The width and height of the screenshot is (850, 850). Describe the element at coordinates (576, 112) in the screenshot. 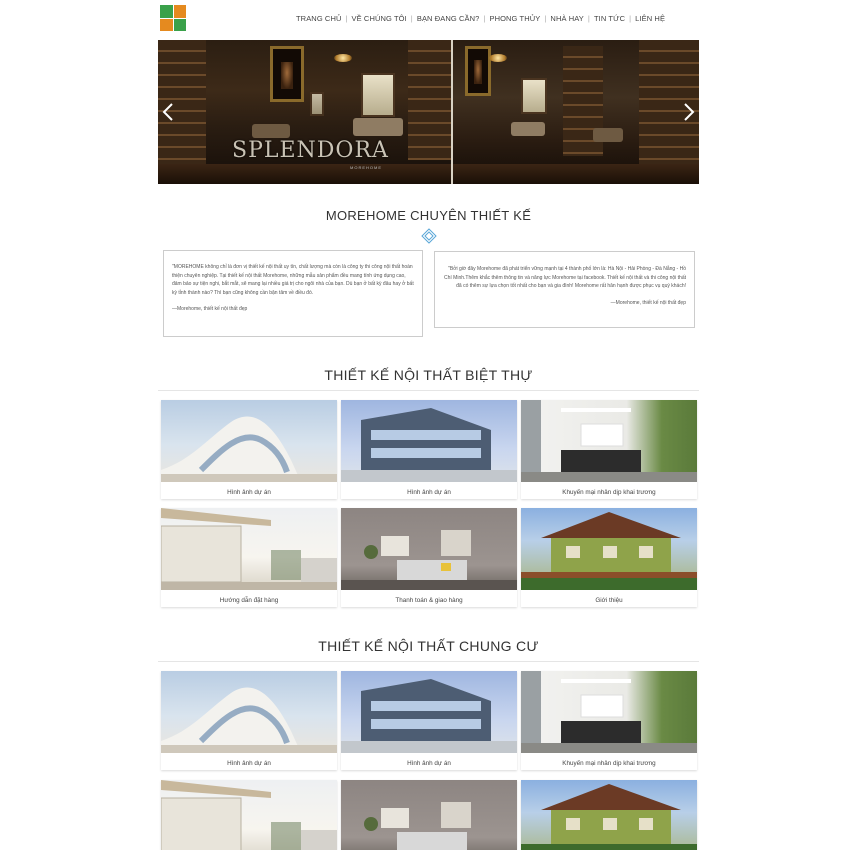

I see `slide-image-study-right` at that location.